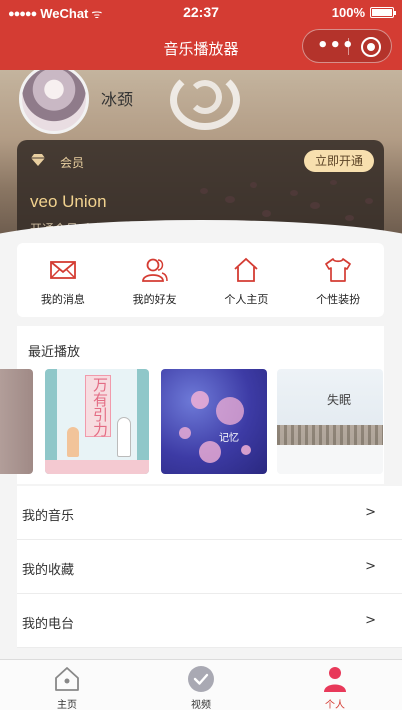  I want to click on album-cover-partial, so click(16, 421).